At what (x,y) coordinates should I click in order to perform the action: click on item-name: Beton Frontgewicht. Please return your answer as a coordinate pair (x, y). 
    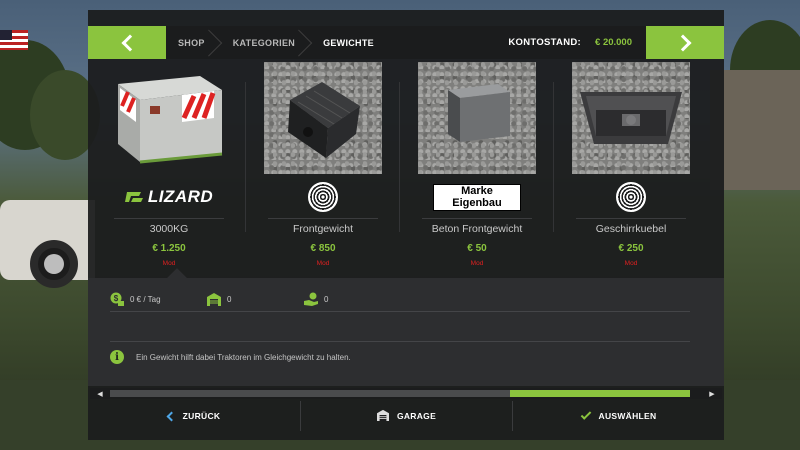
    Looking at the image, I should click on (477, 229).